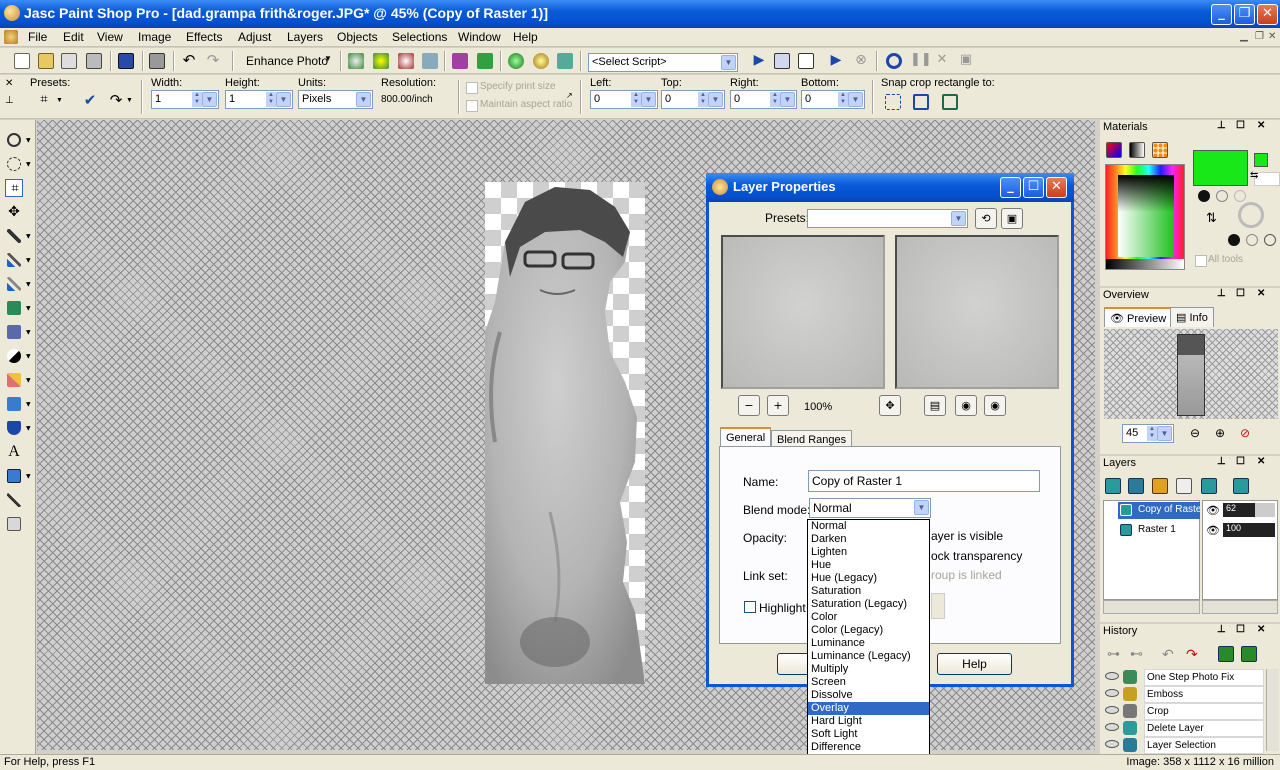  What do you see at coordinates (868, 630) in the screenshot?
I see `blend-option: Color (Legacy)` at bounding box center [868, 630].